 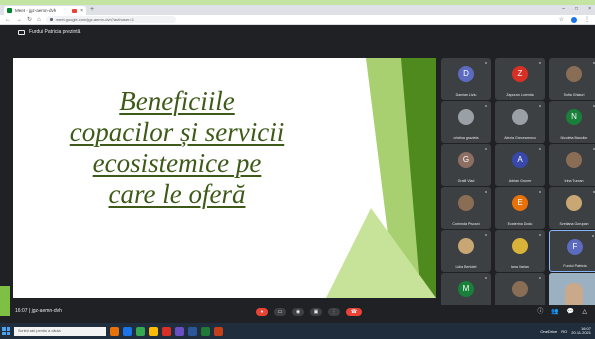 What do you see at coordinates (520, 203) in the screenshot?
I see `participant-avatar: E` at bounding box center [520, 203].